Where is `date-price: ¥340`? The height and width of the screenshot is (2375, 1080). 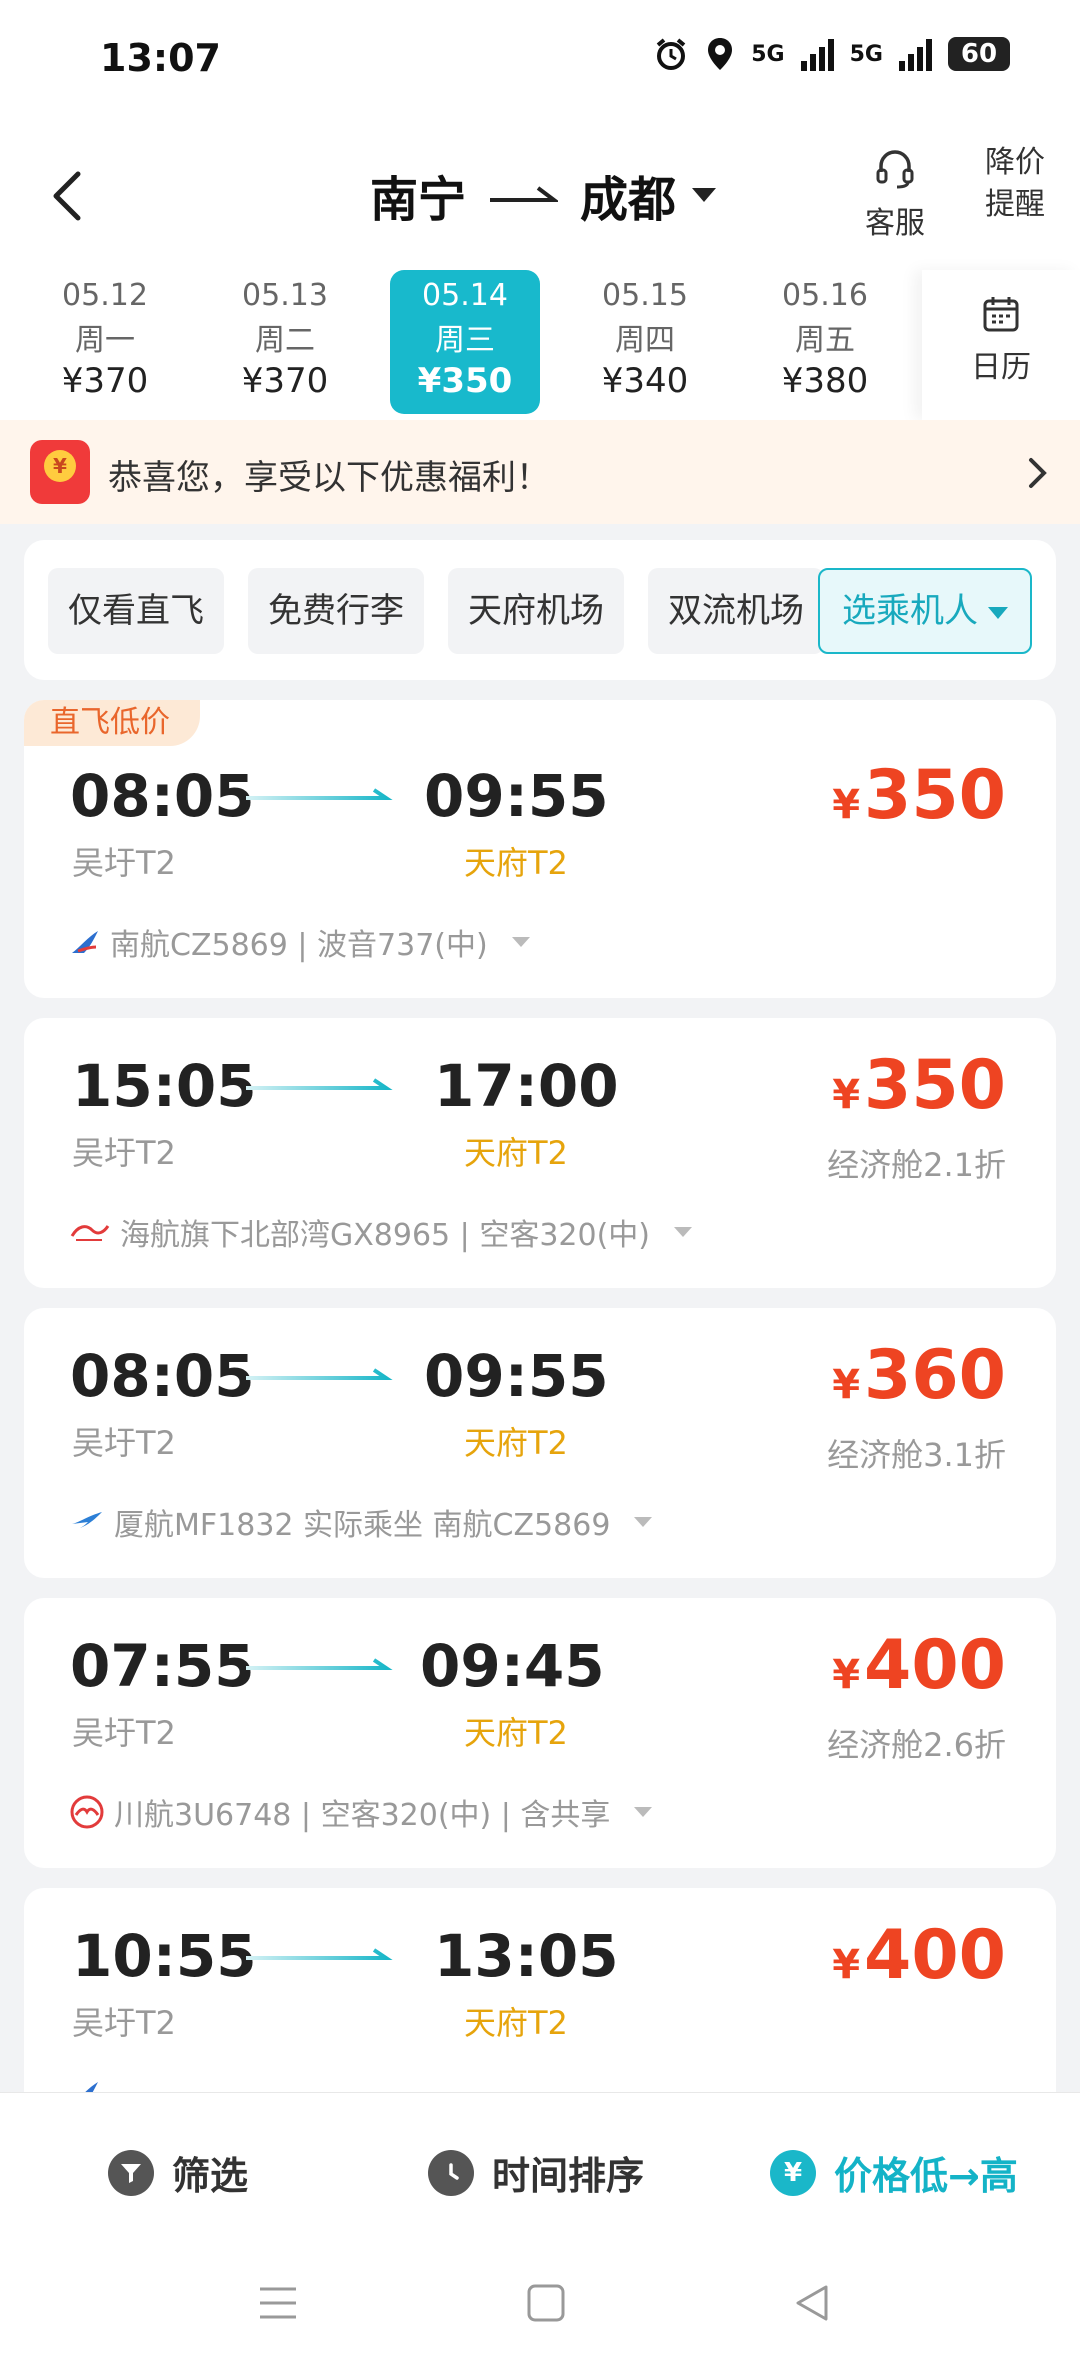 date-price: ¥340 is located at coordinates (645, 381).